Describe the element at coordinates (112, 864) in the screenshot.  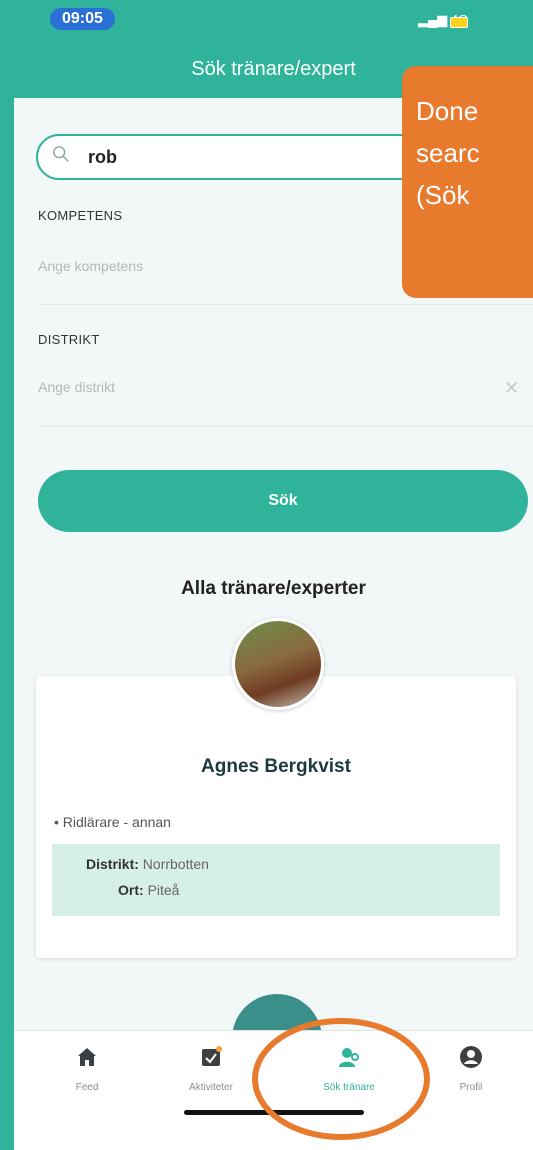
I see `district-key: Distrikt:` at that location.